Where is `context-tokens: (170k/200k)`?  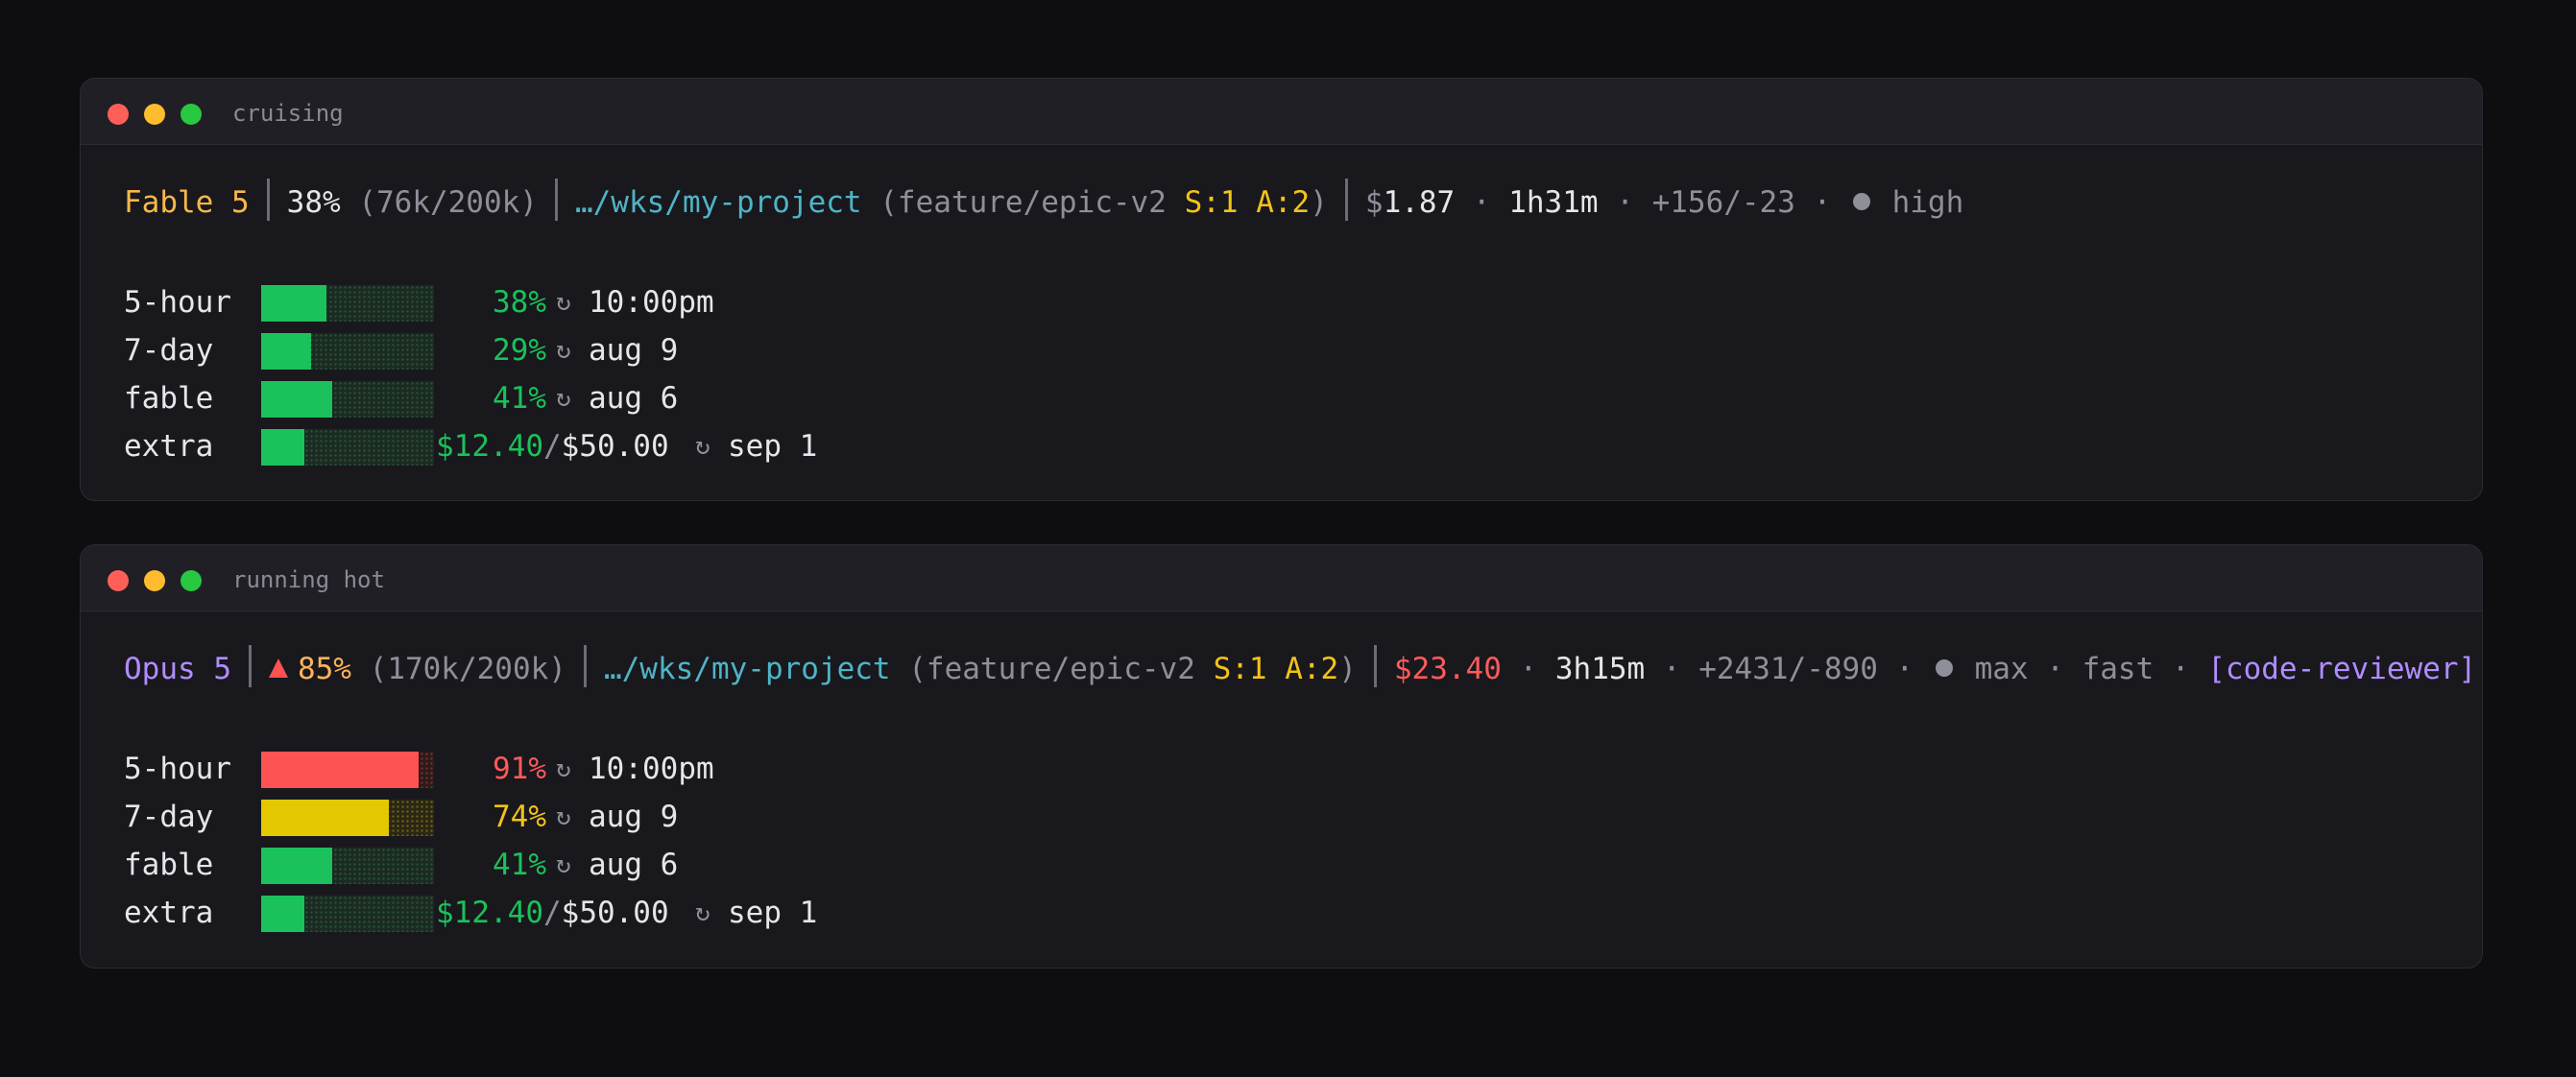 context-tokens: (170k/200k) is located at coordinates (467, 669).